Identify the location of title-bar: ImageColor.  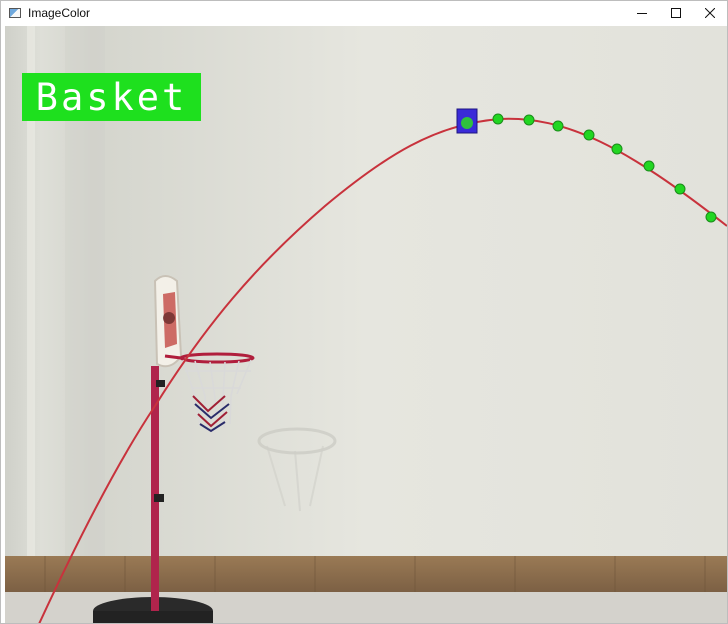
(364, 13).